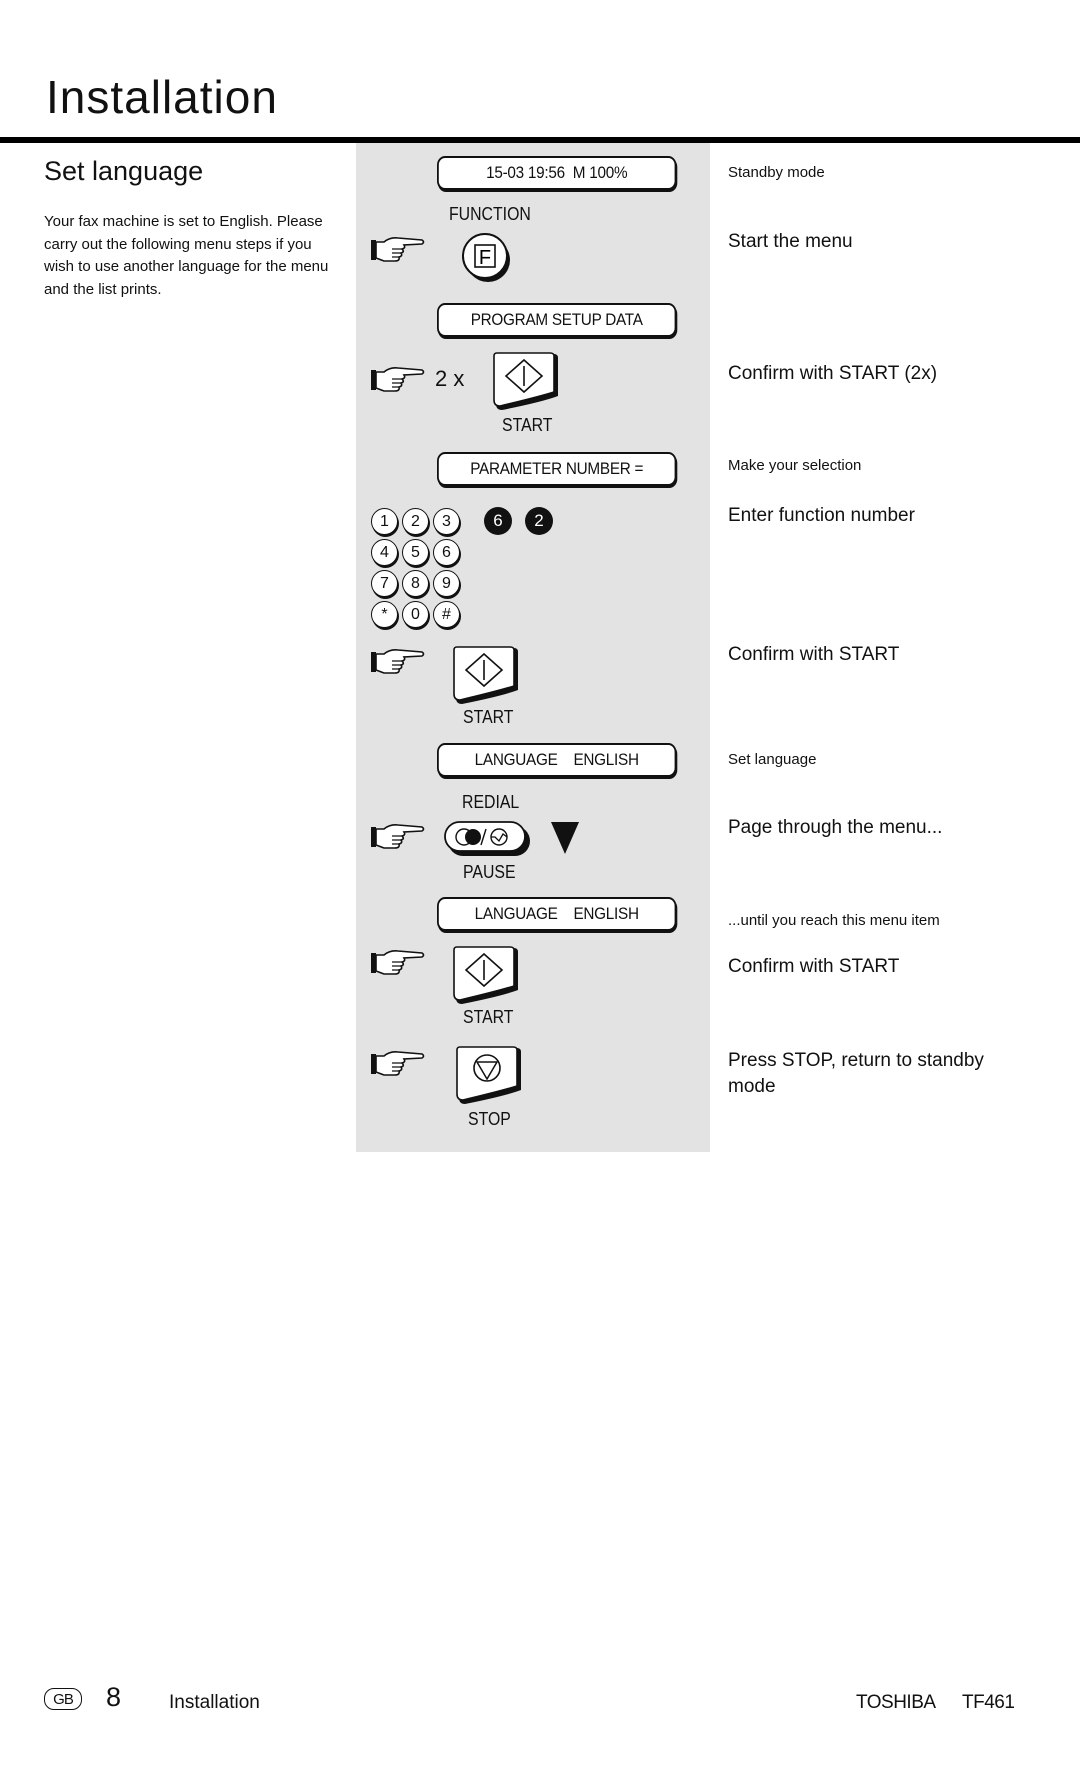 This screenshot has width=1080, height=1773. I want to click on lcd-display-program: PROGRAM SETUP DATA, so click(557, 320).